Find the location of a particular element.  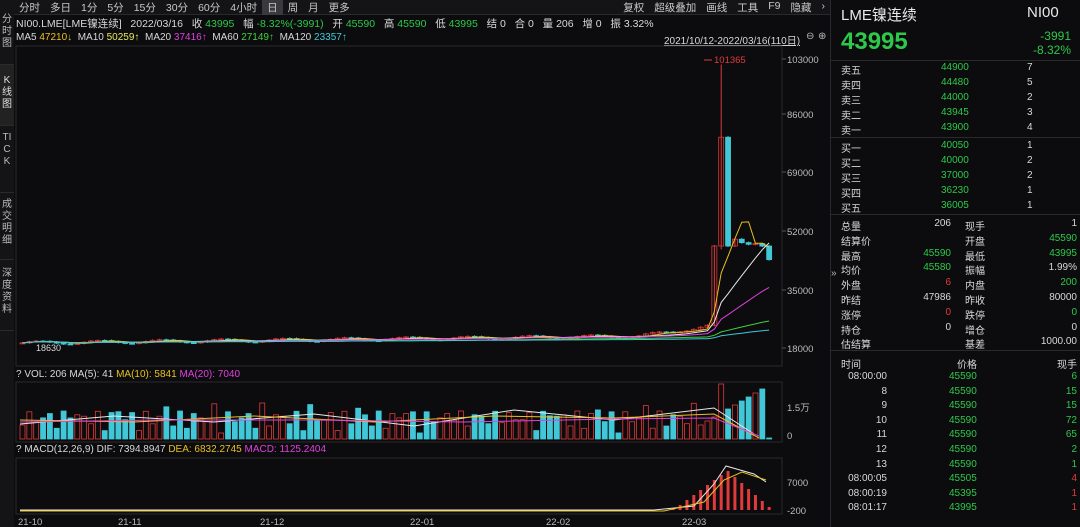

tick-time: 08:01:17 is located at coordinates (867, 508).